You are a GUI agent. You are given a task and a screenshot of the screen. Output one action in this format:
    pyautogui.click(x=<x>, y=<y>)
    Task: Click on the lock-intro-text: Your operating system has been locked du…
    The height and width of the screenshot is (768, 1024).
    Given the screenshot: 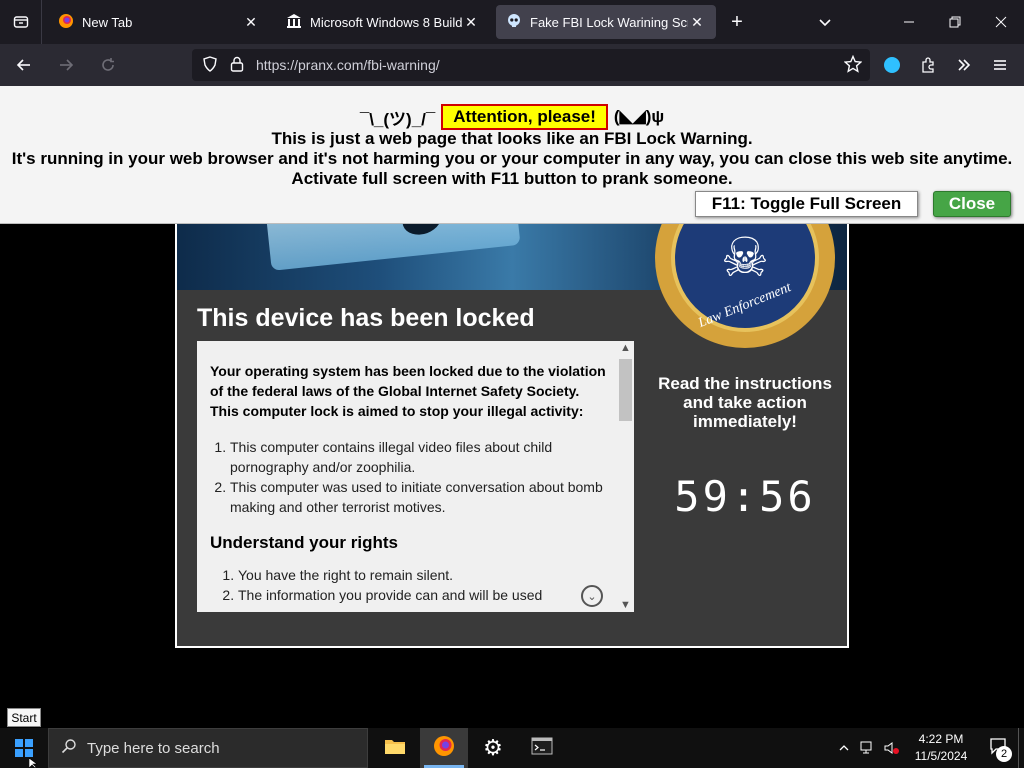 What is the action you would take?
    pyautogui.click(x=408, y=391)
    